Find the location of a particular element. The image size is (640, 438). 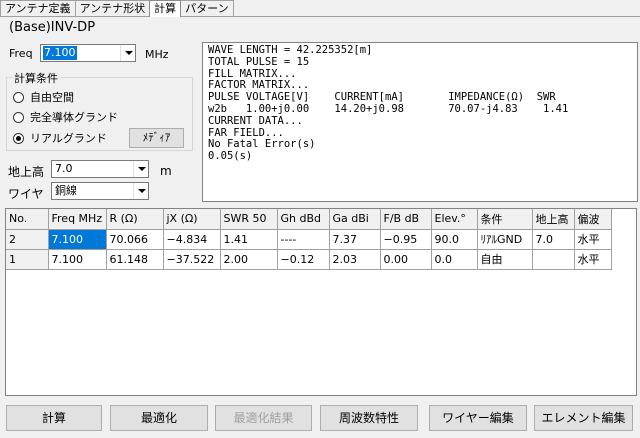

cell: −0.12 is located at coordinates (303, 259).